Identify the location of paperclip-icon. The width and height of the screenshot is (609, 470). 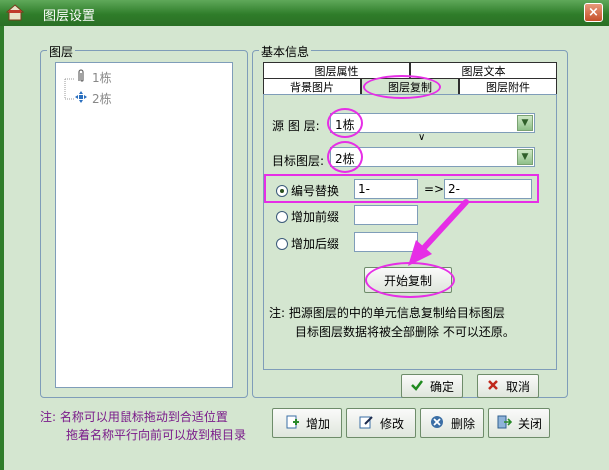
(81, 77).